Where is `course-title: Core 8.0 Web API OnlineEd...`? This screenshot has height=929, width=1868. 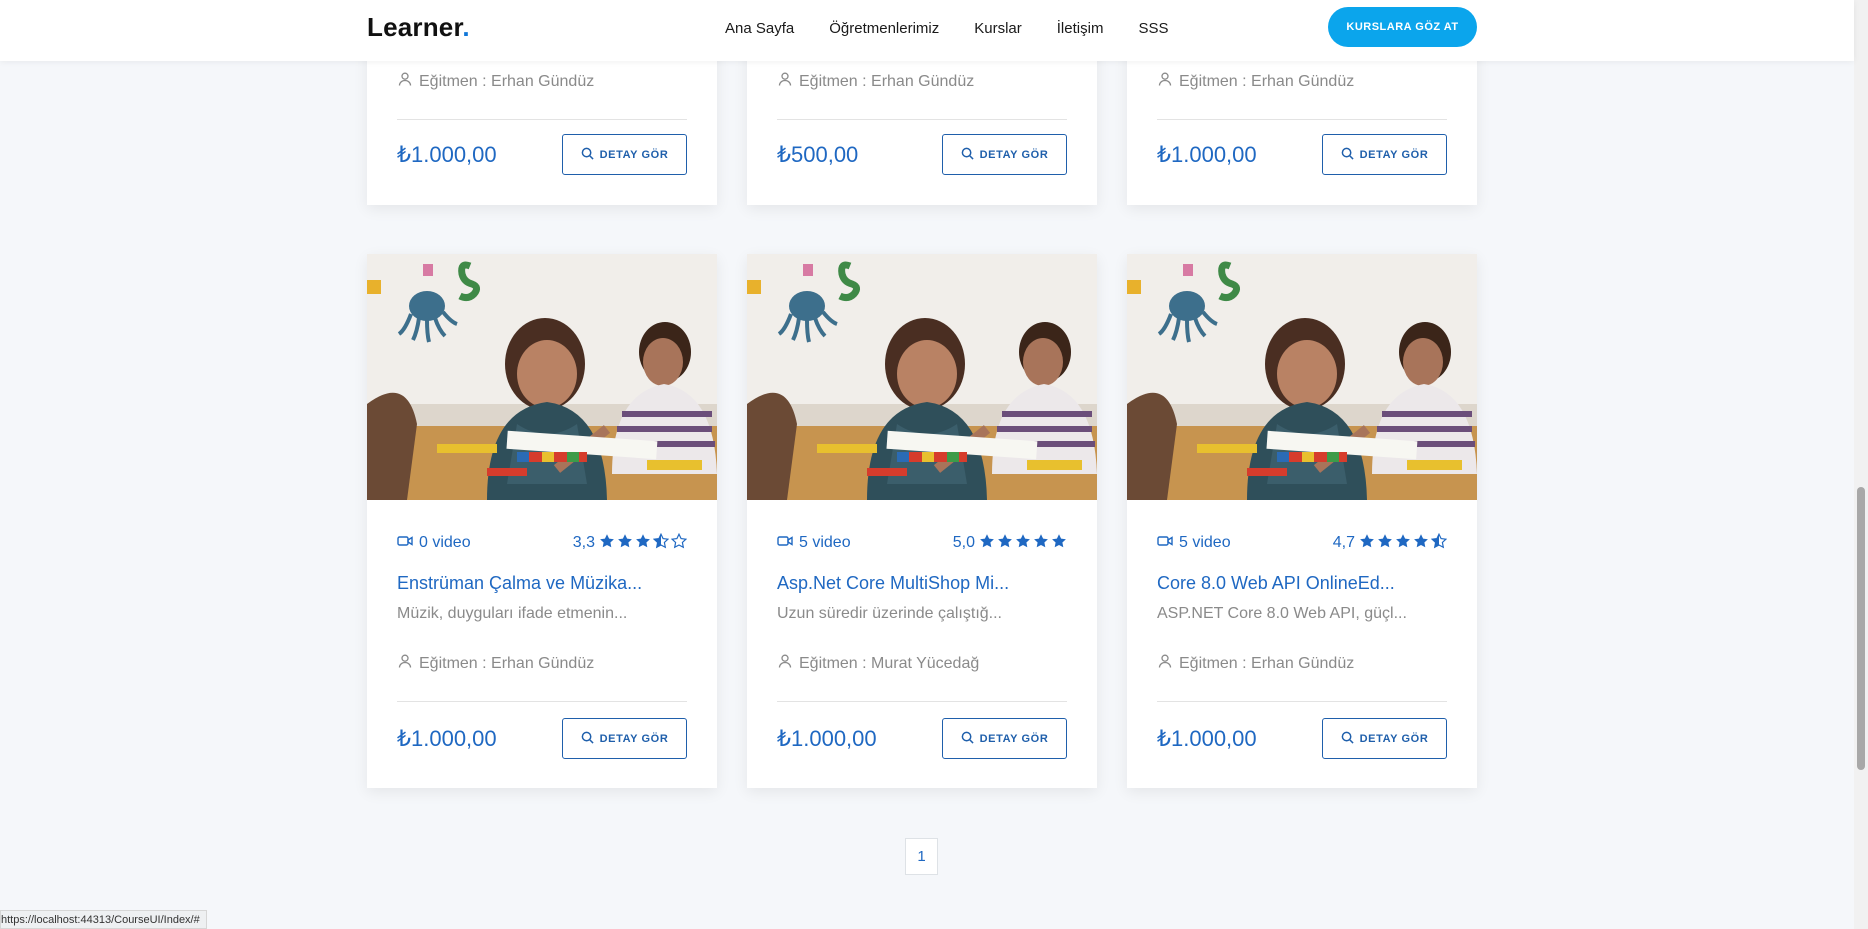 course-title: Core 8.0 Web API OnlineEd... is located at coordinates (1302, 583).